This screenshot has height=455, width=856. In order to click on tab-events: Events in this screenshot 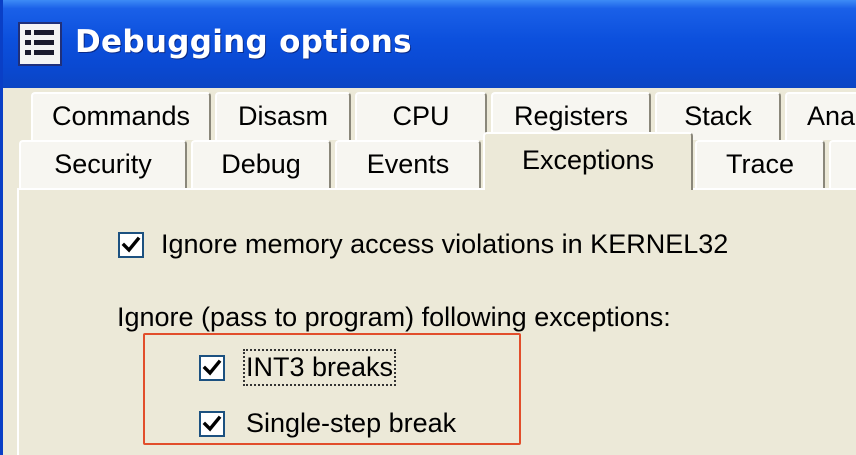, I will do `click(408, 164)`.